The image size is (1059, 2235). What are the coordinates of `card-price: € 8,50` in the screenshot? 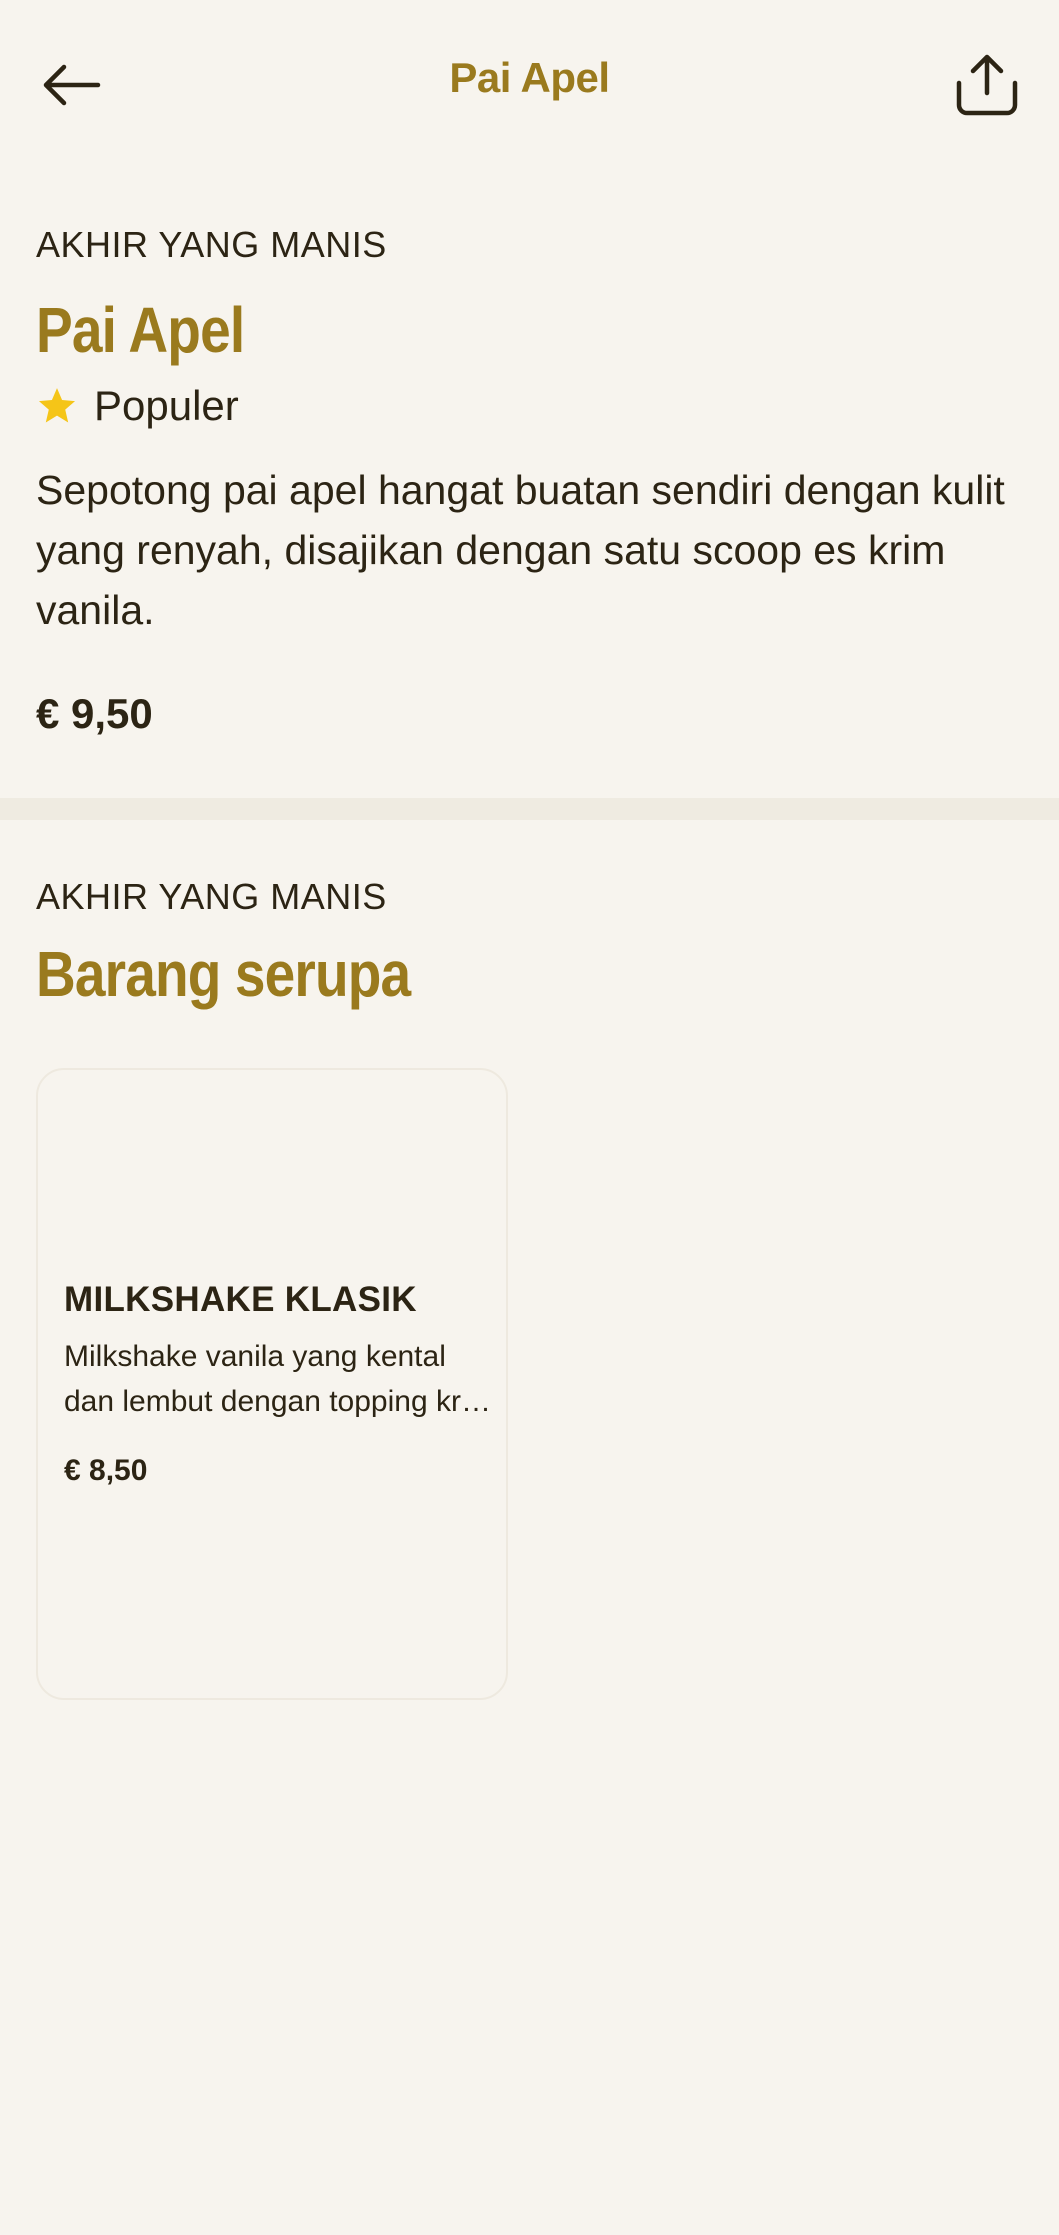 It's located at (106, 1470).